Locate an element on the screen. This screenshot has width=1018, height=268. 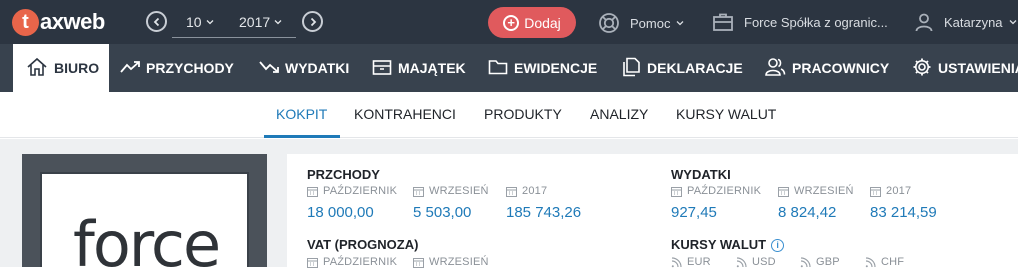
expenses-period-year: 2017 is located at coordinates (890, 191).